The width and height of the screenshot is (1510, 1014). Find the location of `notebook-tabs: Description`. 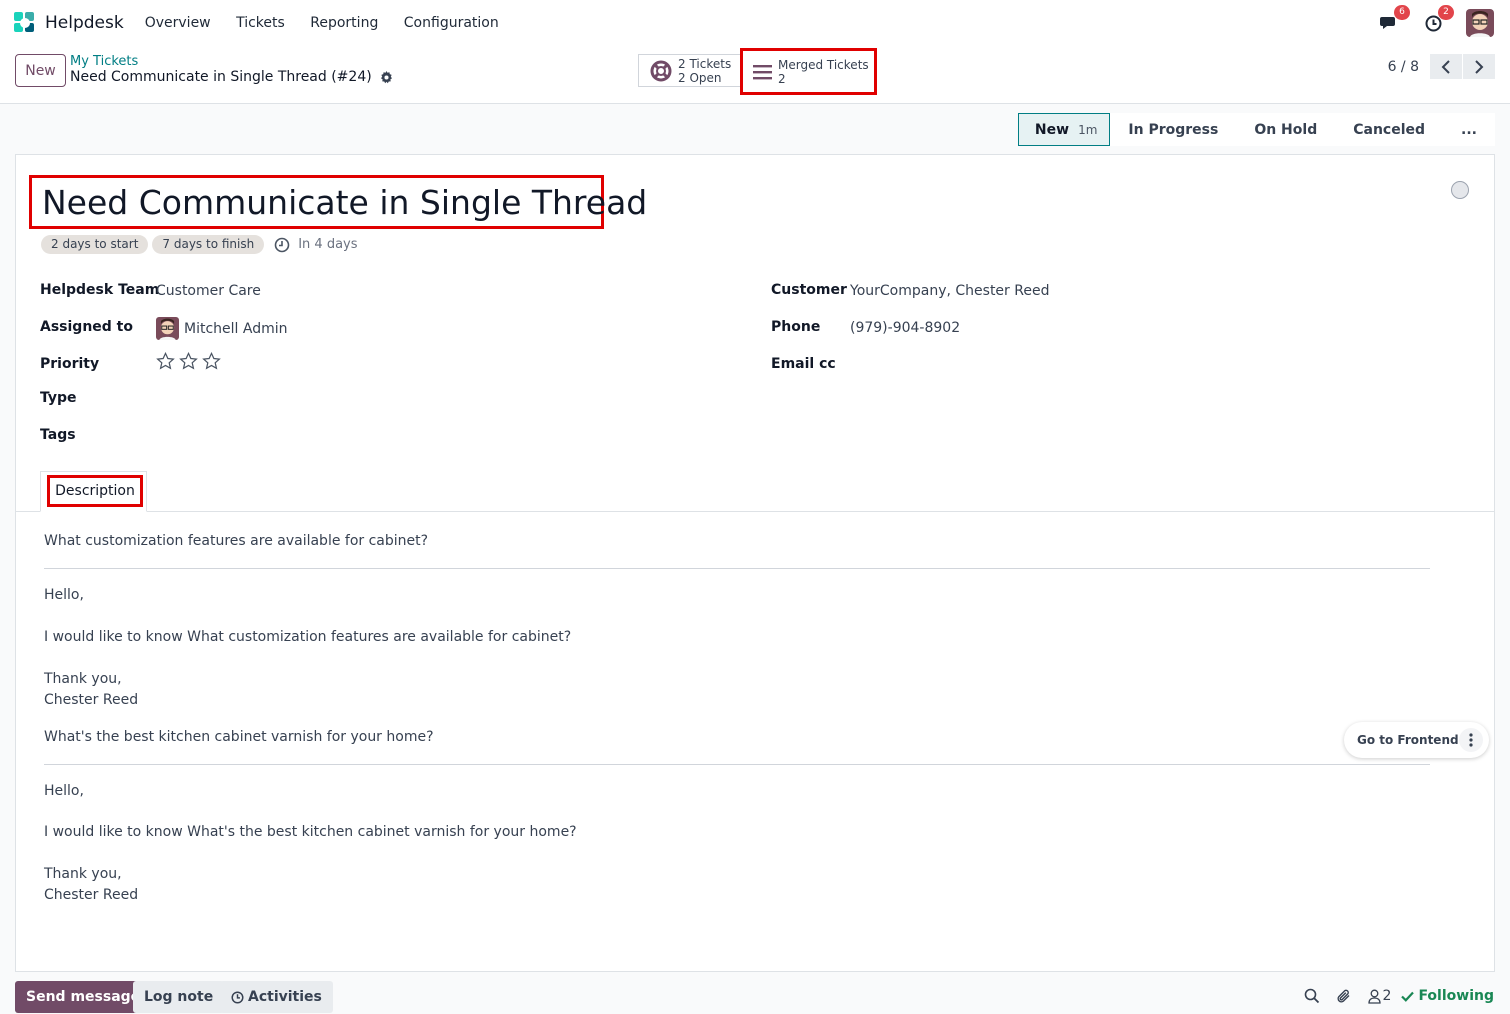

notebook-tabs: Description is located at coordinates (755, 491).